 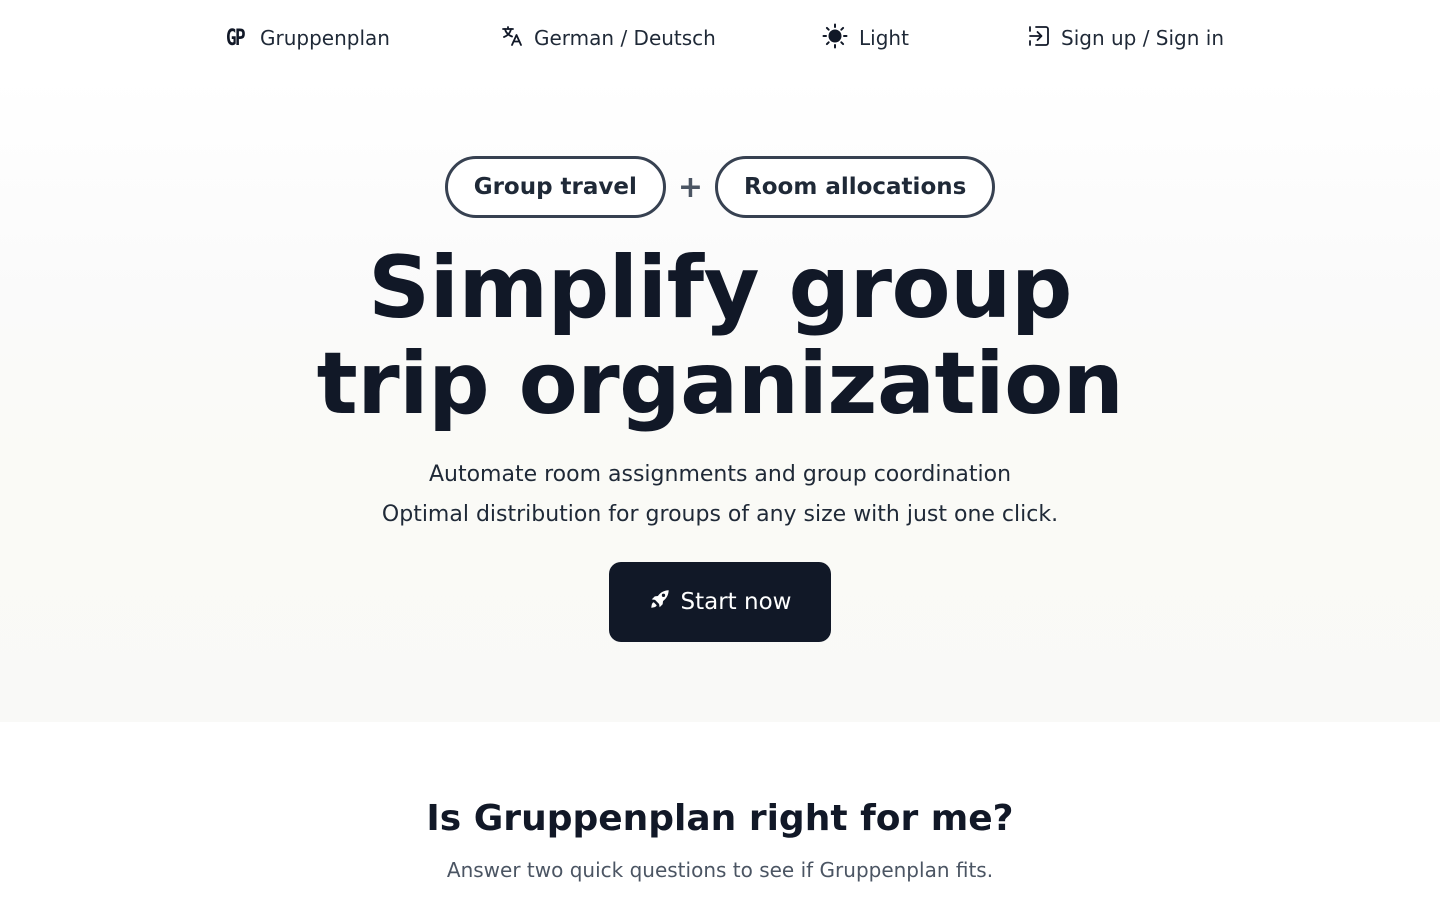 What do you see at coordinates (660, 602) in the screenshot?
I see `rocket-icon` at bounding box center [660, 602].